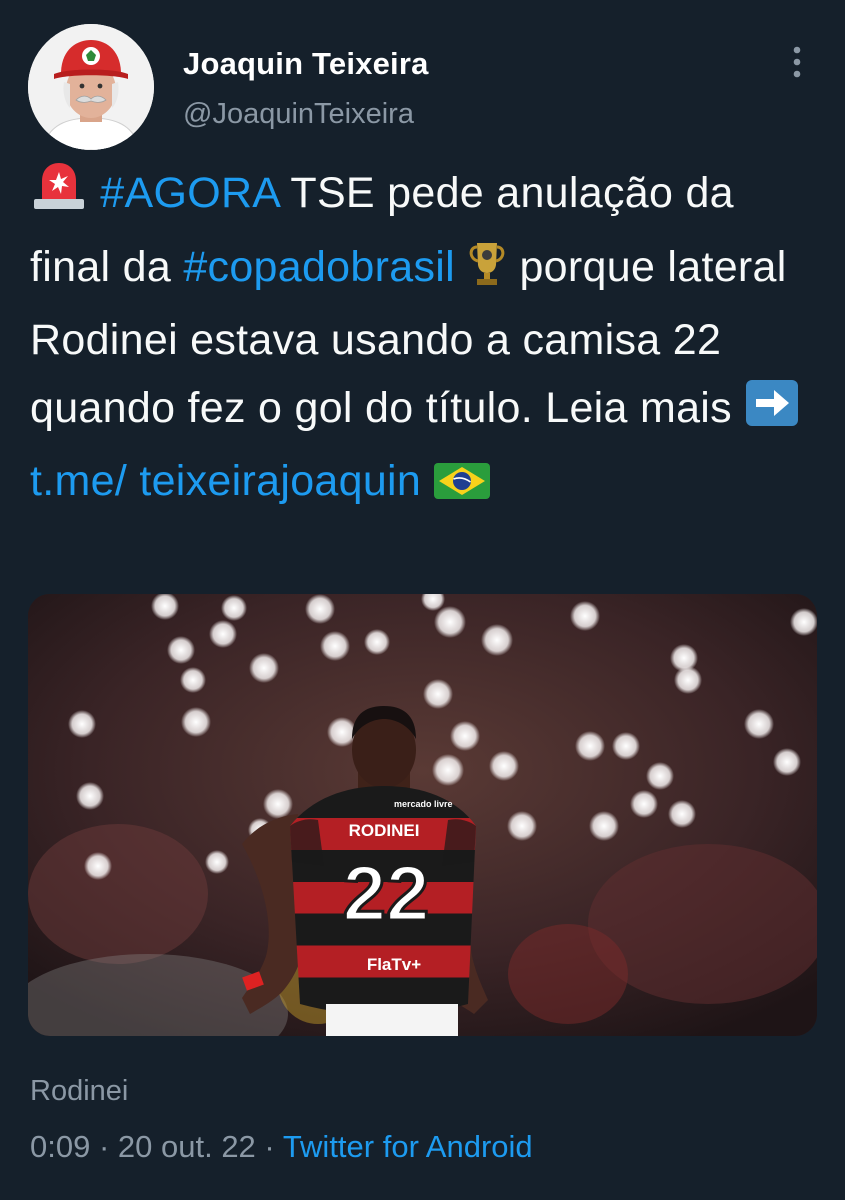 This screenshot has height=1200, width=845. What do you see at coordinates (306, 64) in the screenshot?
I see `author-display-name: Joaquin Teixeira` at bounding box center [306, 64].